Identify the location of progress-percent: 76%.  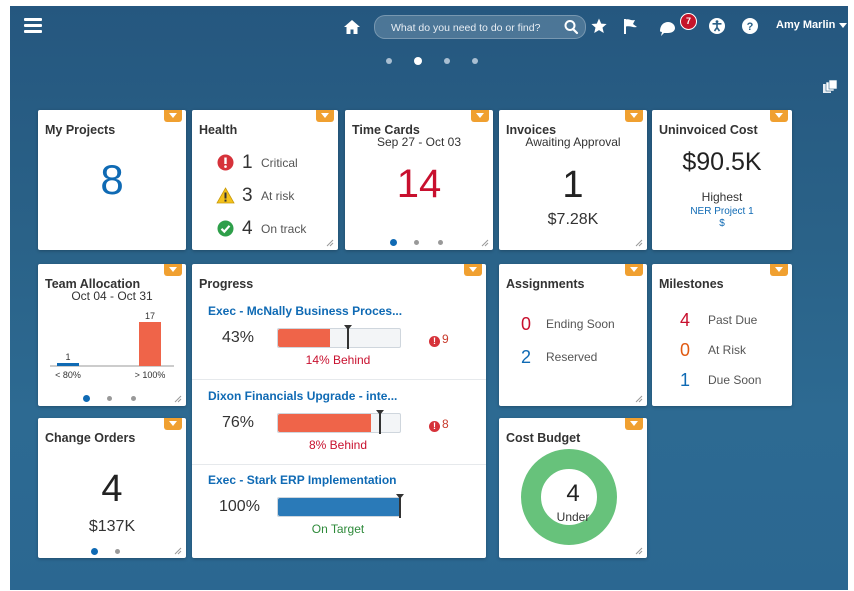
(238, 422).